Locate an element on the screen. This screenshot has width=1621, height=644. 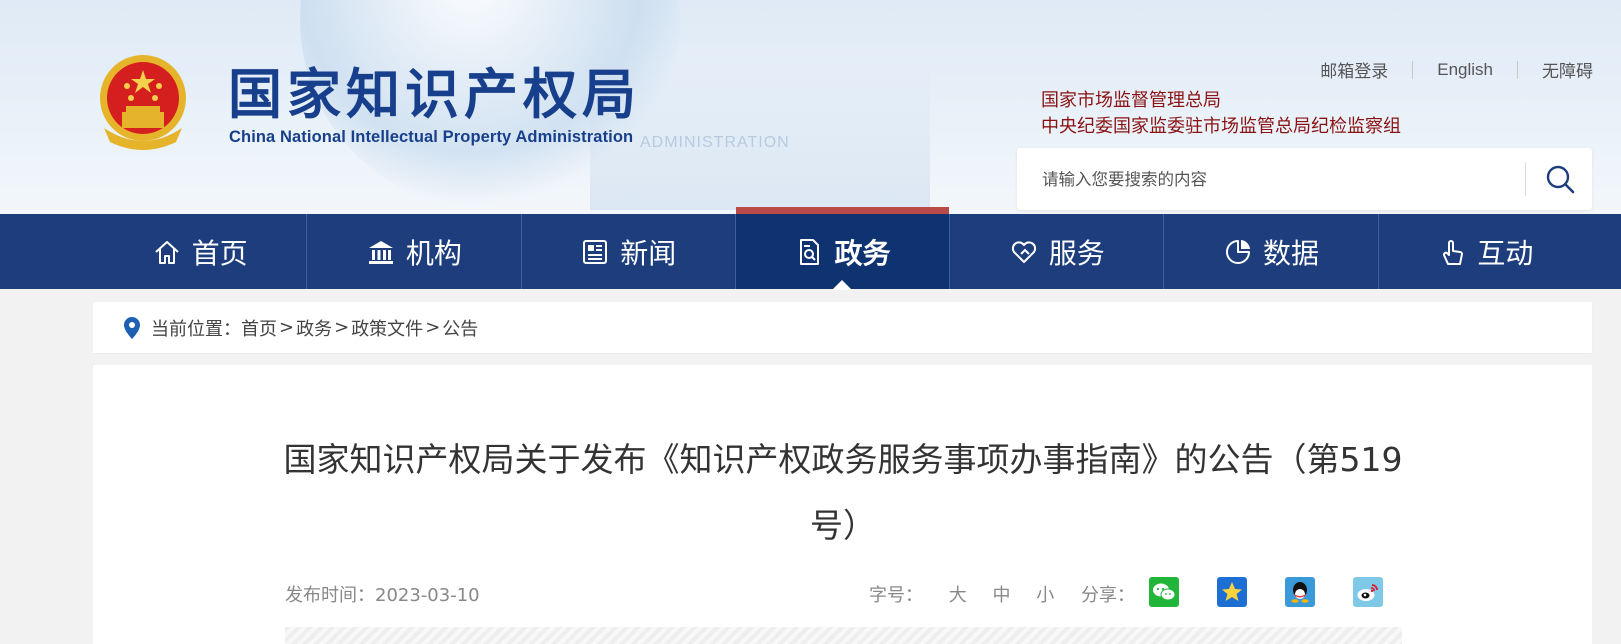
institution-icon is located at coordinates (380, 252).